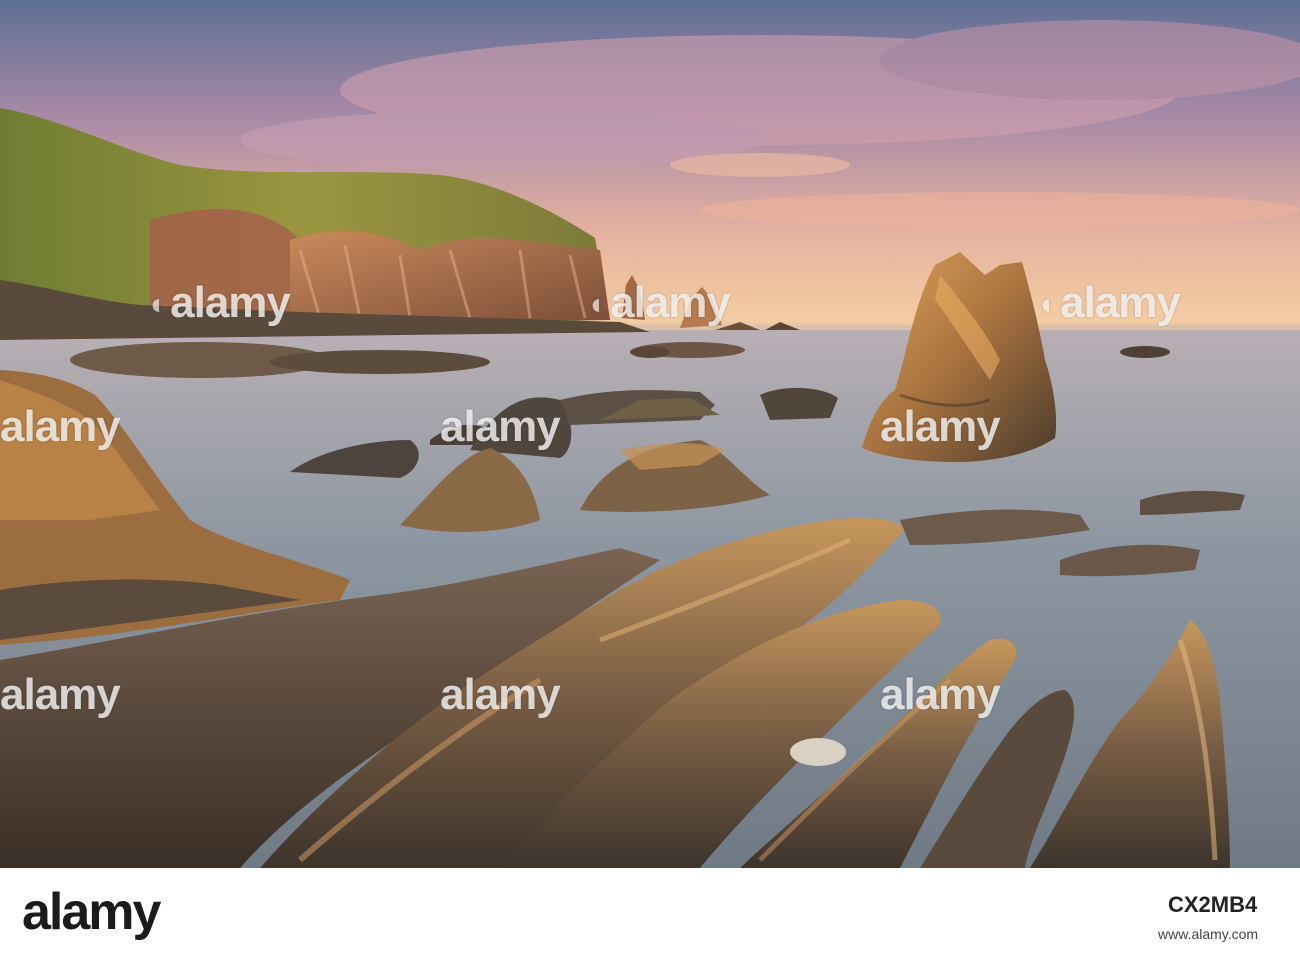  I want to click on footer-strip: alamy CX2MB4 www.alamy.com, so click(650, 912).